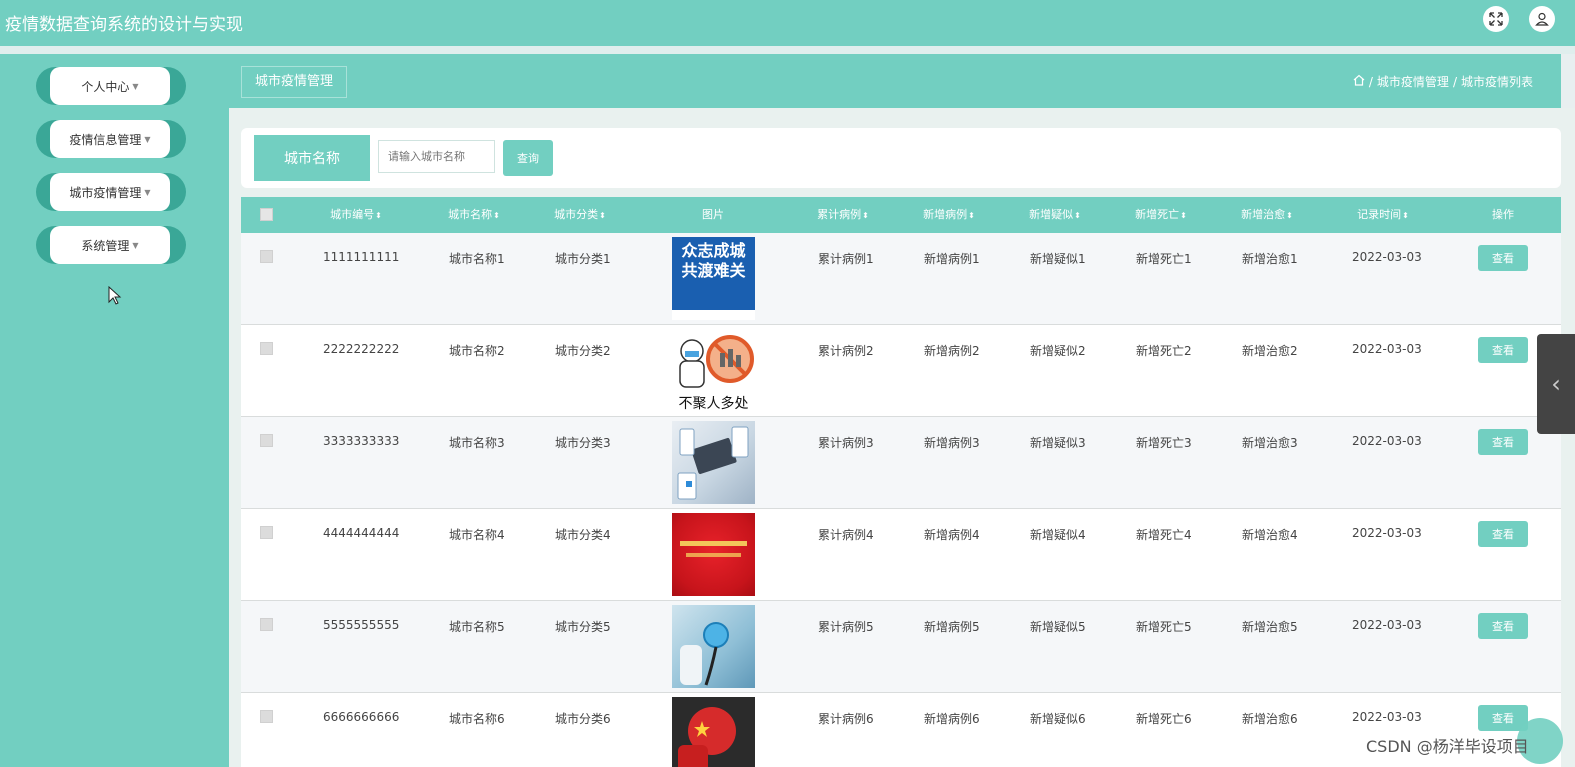  I want to click on column-header-image: 图片, so click(713, 215).